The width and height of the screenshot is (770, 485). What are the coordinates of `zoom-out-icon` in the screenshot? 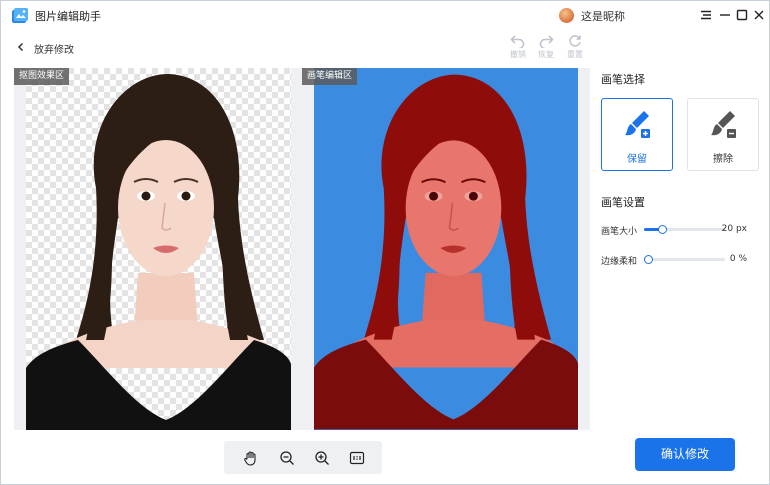 It's located at (287, 458).